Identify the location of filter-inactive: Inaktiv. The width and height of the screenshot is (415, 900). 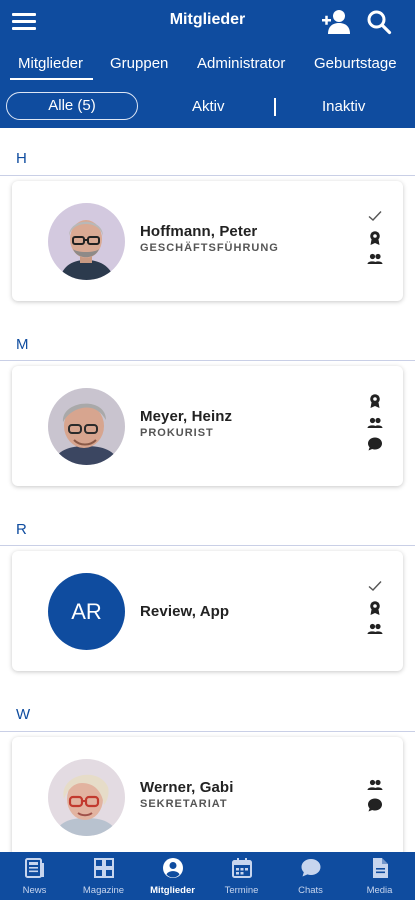
(343, 106).